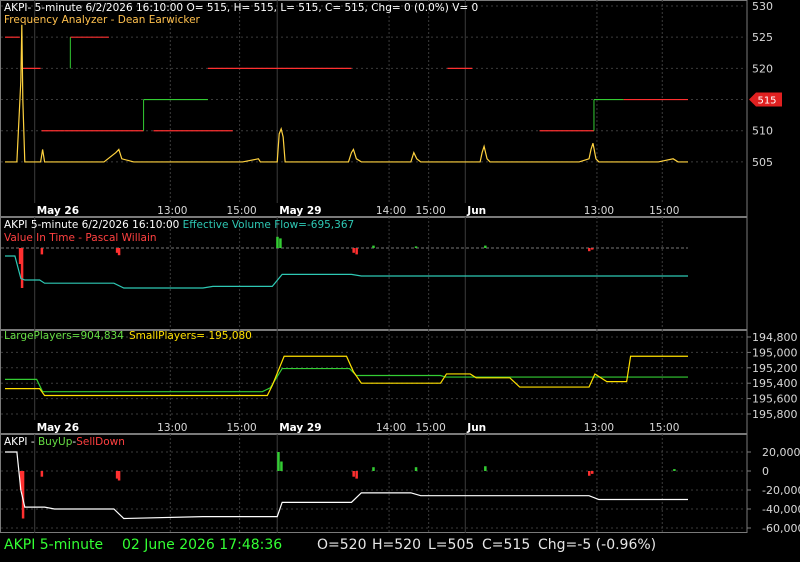  Describe the element at coordinates (100, 442) in the screenshot. I see `selldown-label: SellDown` at that location.